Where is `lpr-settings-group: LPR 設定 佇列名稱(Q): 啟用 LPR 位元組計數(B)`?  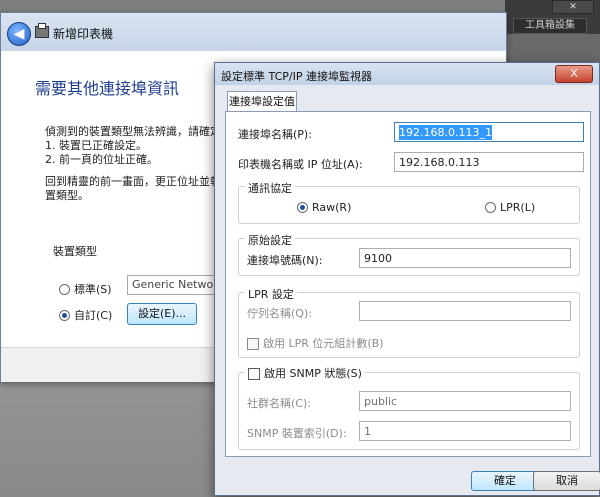
lpr-settings-group: LPR 設定 佇列名稱(Q): 啟用 LPR 位元組計數(B) is located at coordinates (409, 322).